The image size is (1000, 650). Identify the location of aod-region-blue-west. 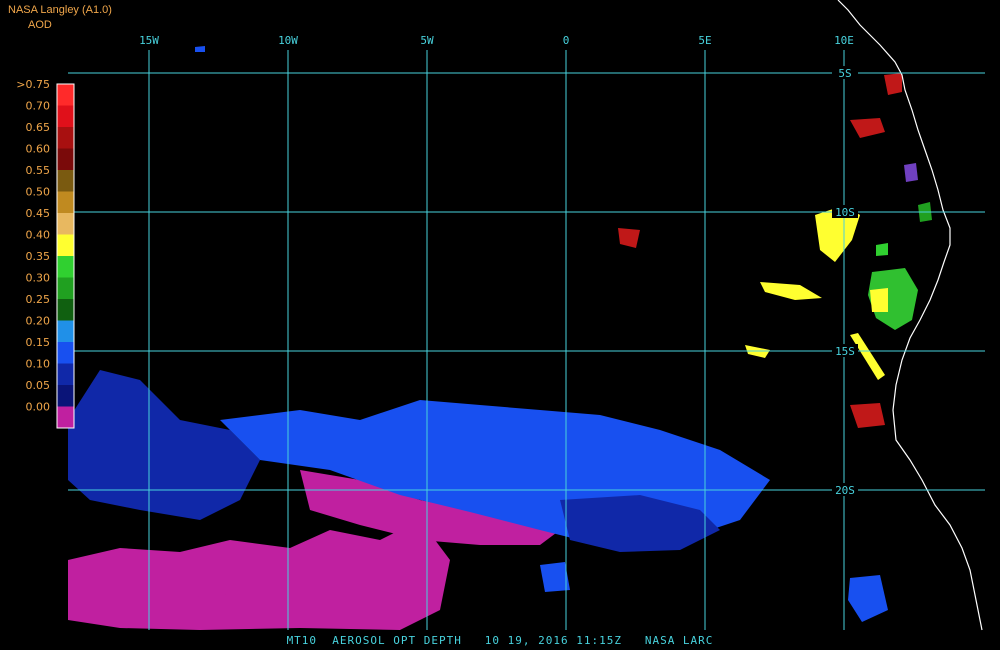
(164, 445).